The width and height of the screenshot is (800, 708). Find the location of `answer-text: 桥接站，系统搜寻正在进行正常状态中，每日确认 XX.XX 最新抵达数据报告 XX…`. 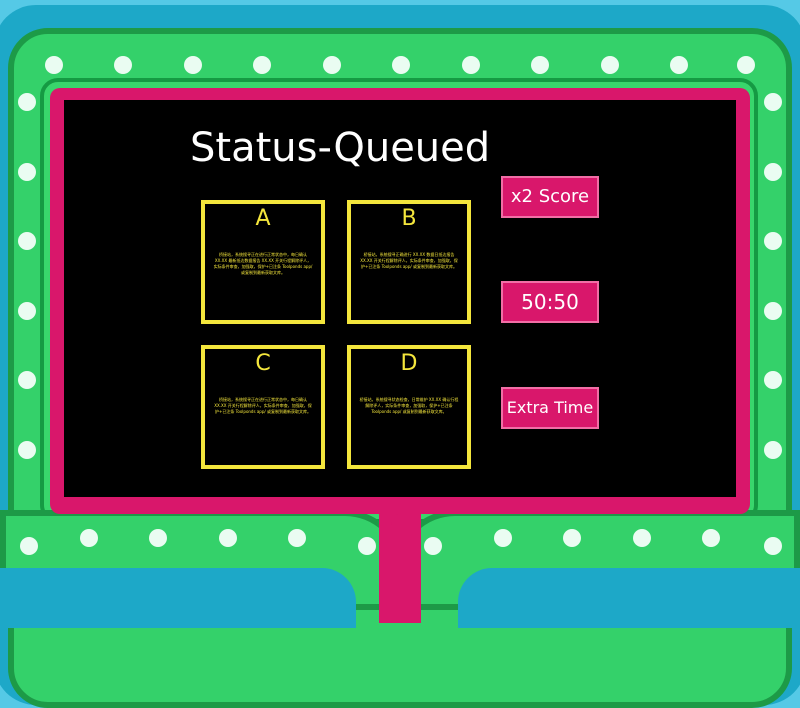

answer-text: 桥接站，系统搜寻正在进行正常状态中，每日确认 XX.XX 最新抵达数据报告 XX… is located at coordinates (263, 263).